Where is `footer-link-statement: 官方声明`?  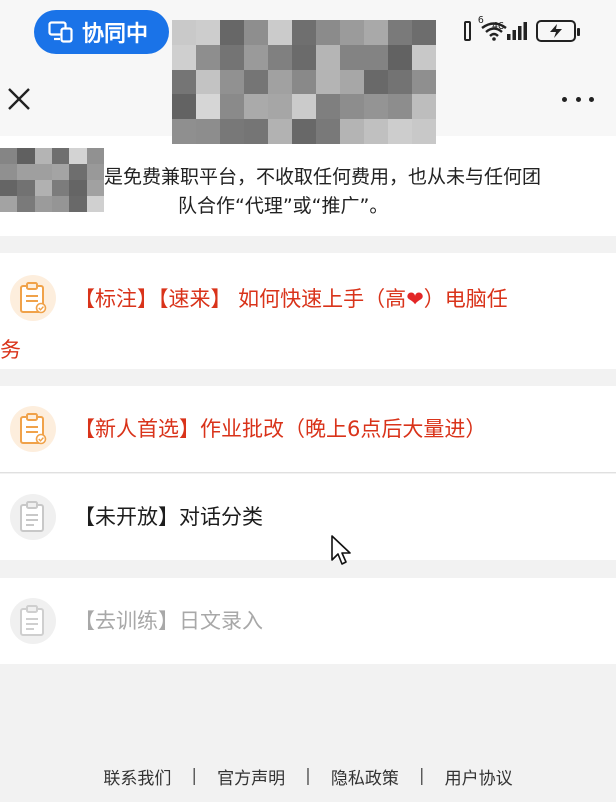
footer-link-statement: 官方声明 is located at coordinates (251, 776).